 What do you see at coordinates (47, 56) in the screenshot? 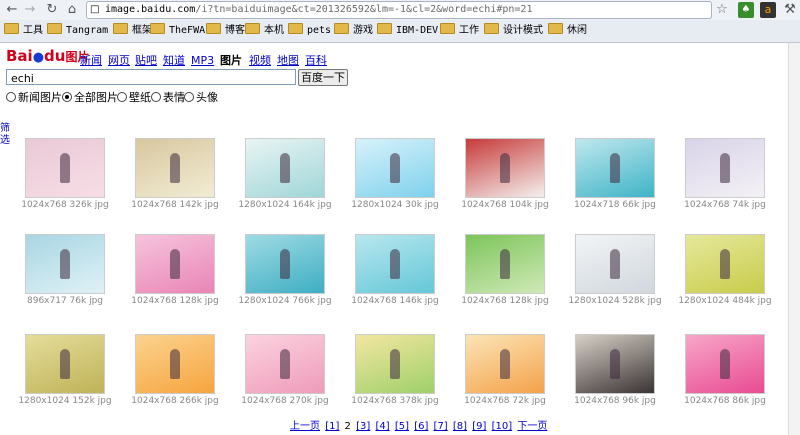
I see `baidu-logo: Bai●du图片` at bounding box center [47, 56].